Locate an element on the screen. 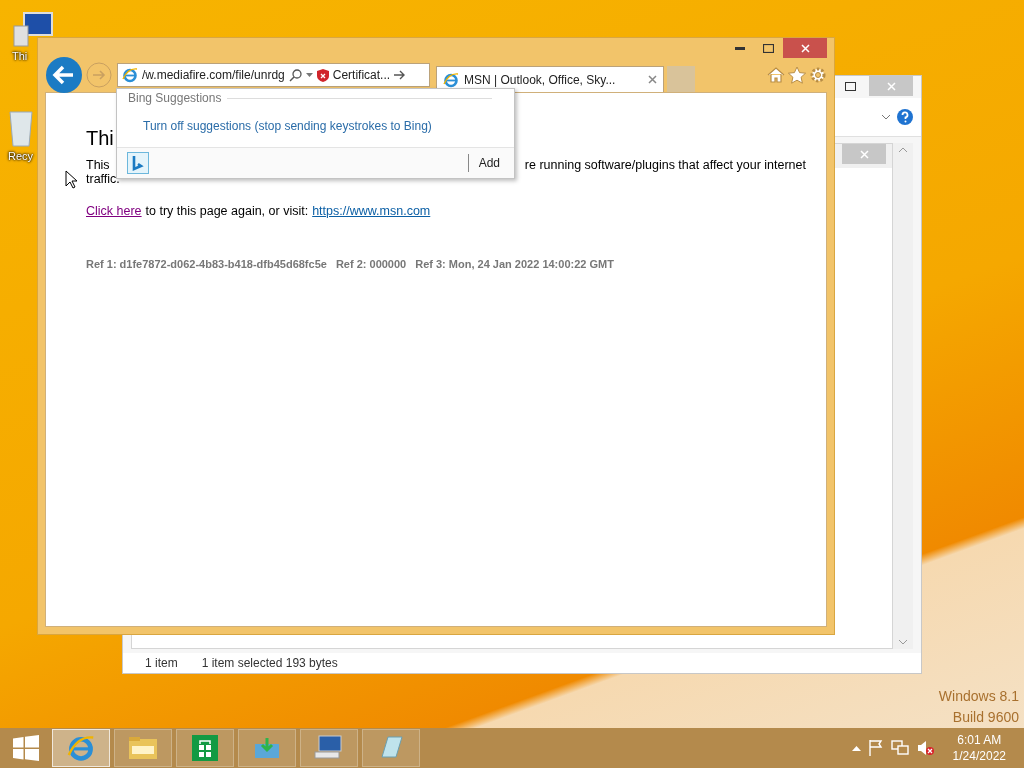  body-text: This is located at coordinates (98, 165).